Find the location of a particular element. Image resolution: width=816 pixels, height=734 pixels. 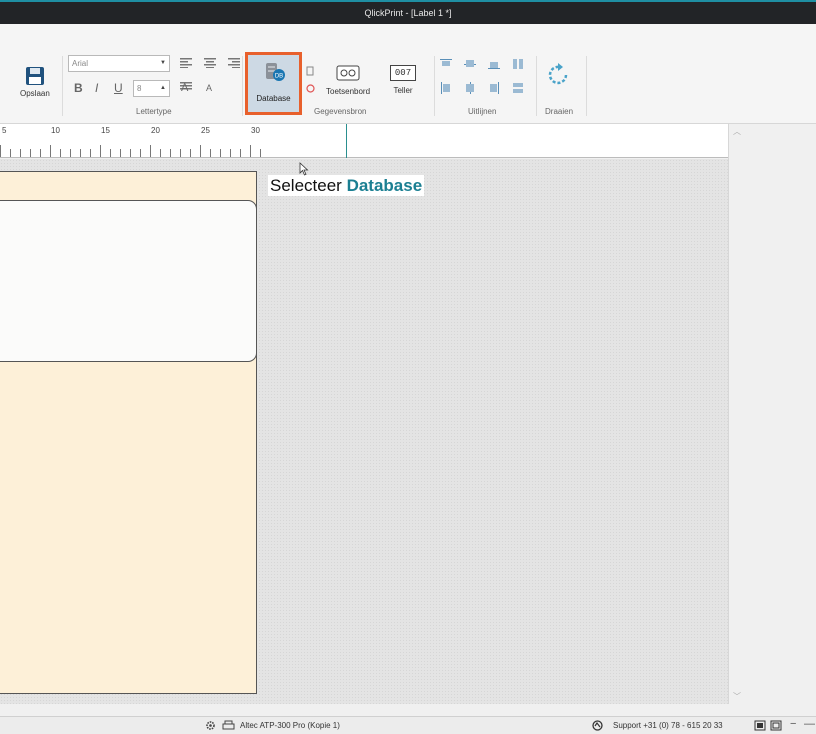

align-left-icon is located at coordinates (186, 63).